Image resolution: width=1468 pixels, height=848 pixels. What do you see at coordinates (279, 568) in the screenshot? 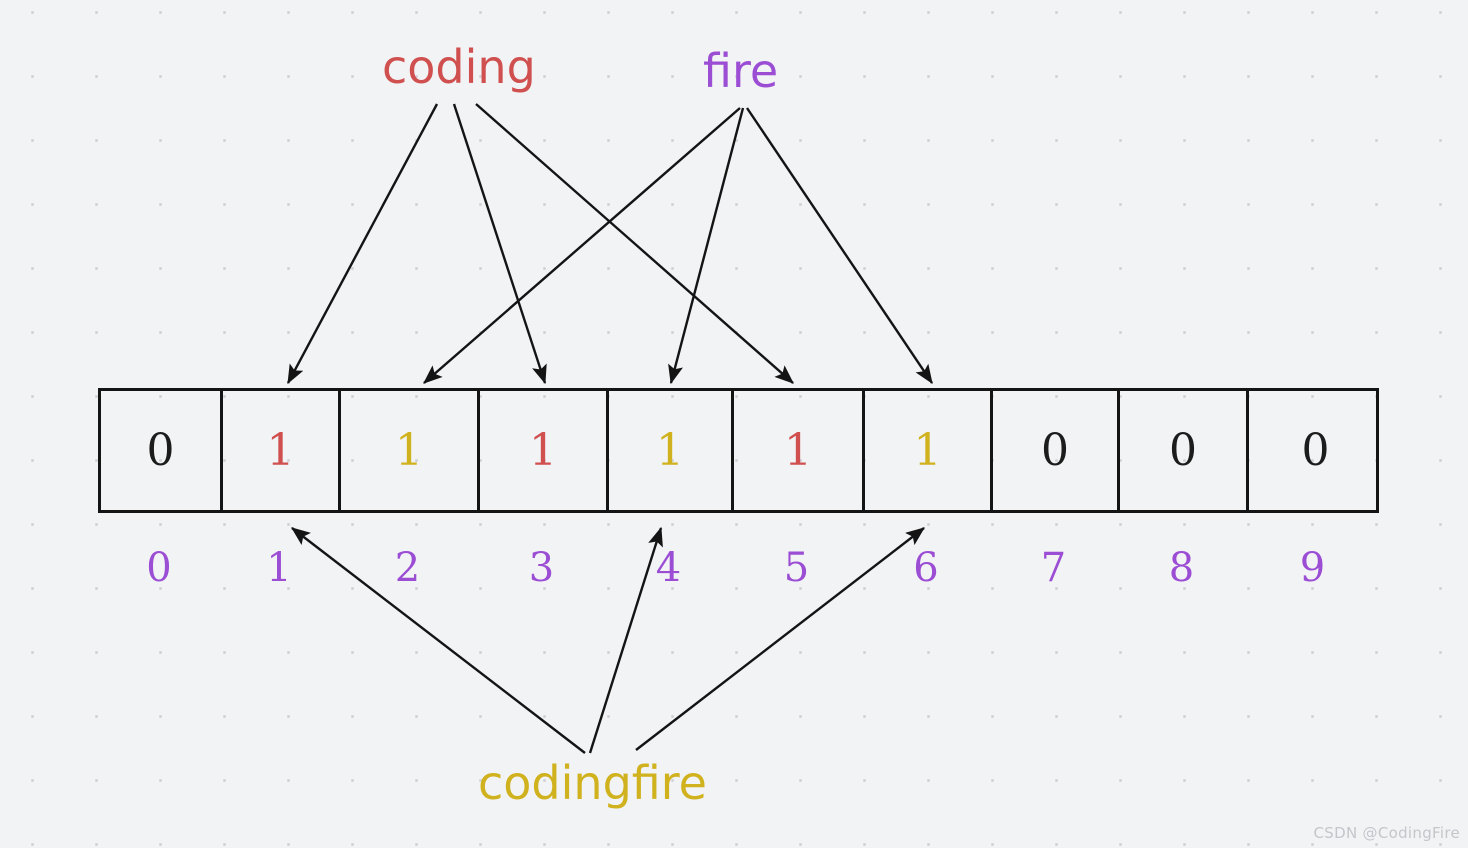
I see `index-label-1: 1` at bounding box center [279, 568].